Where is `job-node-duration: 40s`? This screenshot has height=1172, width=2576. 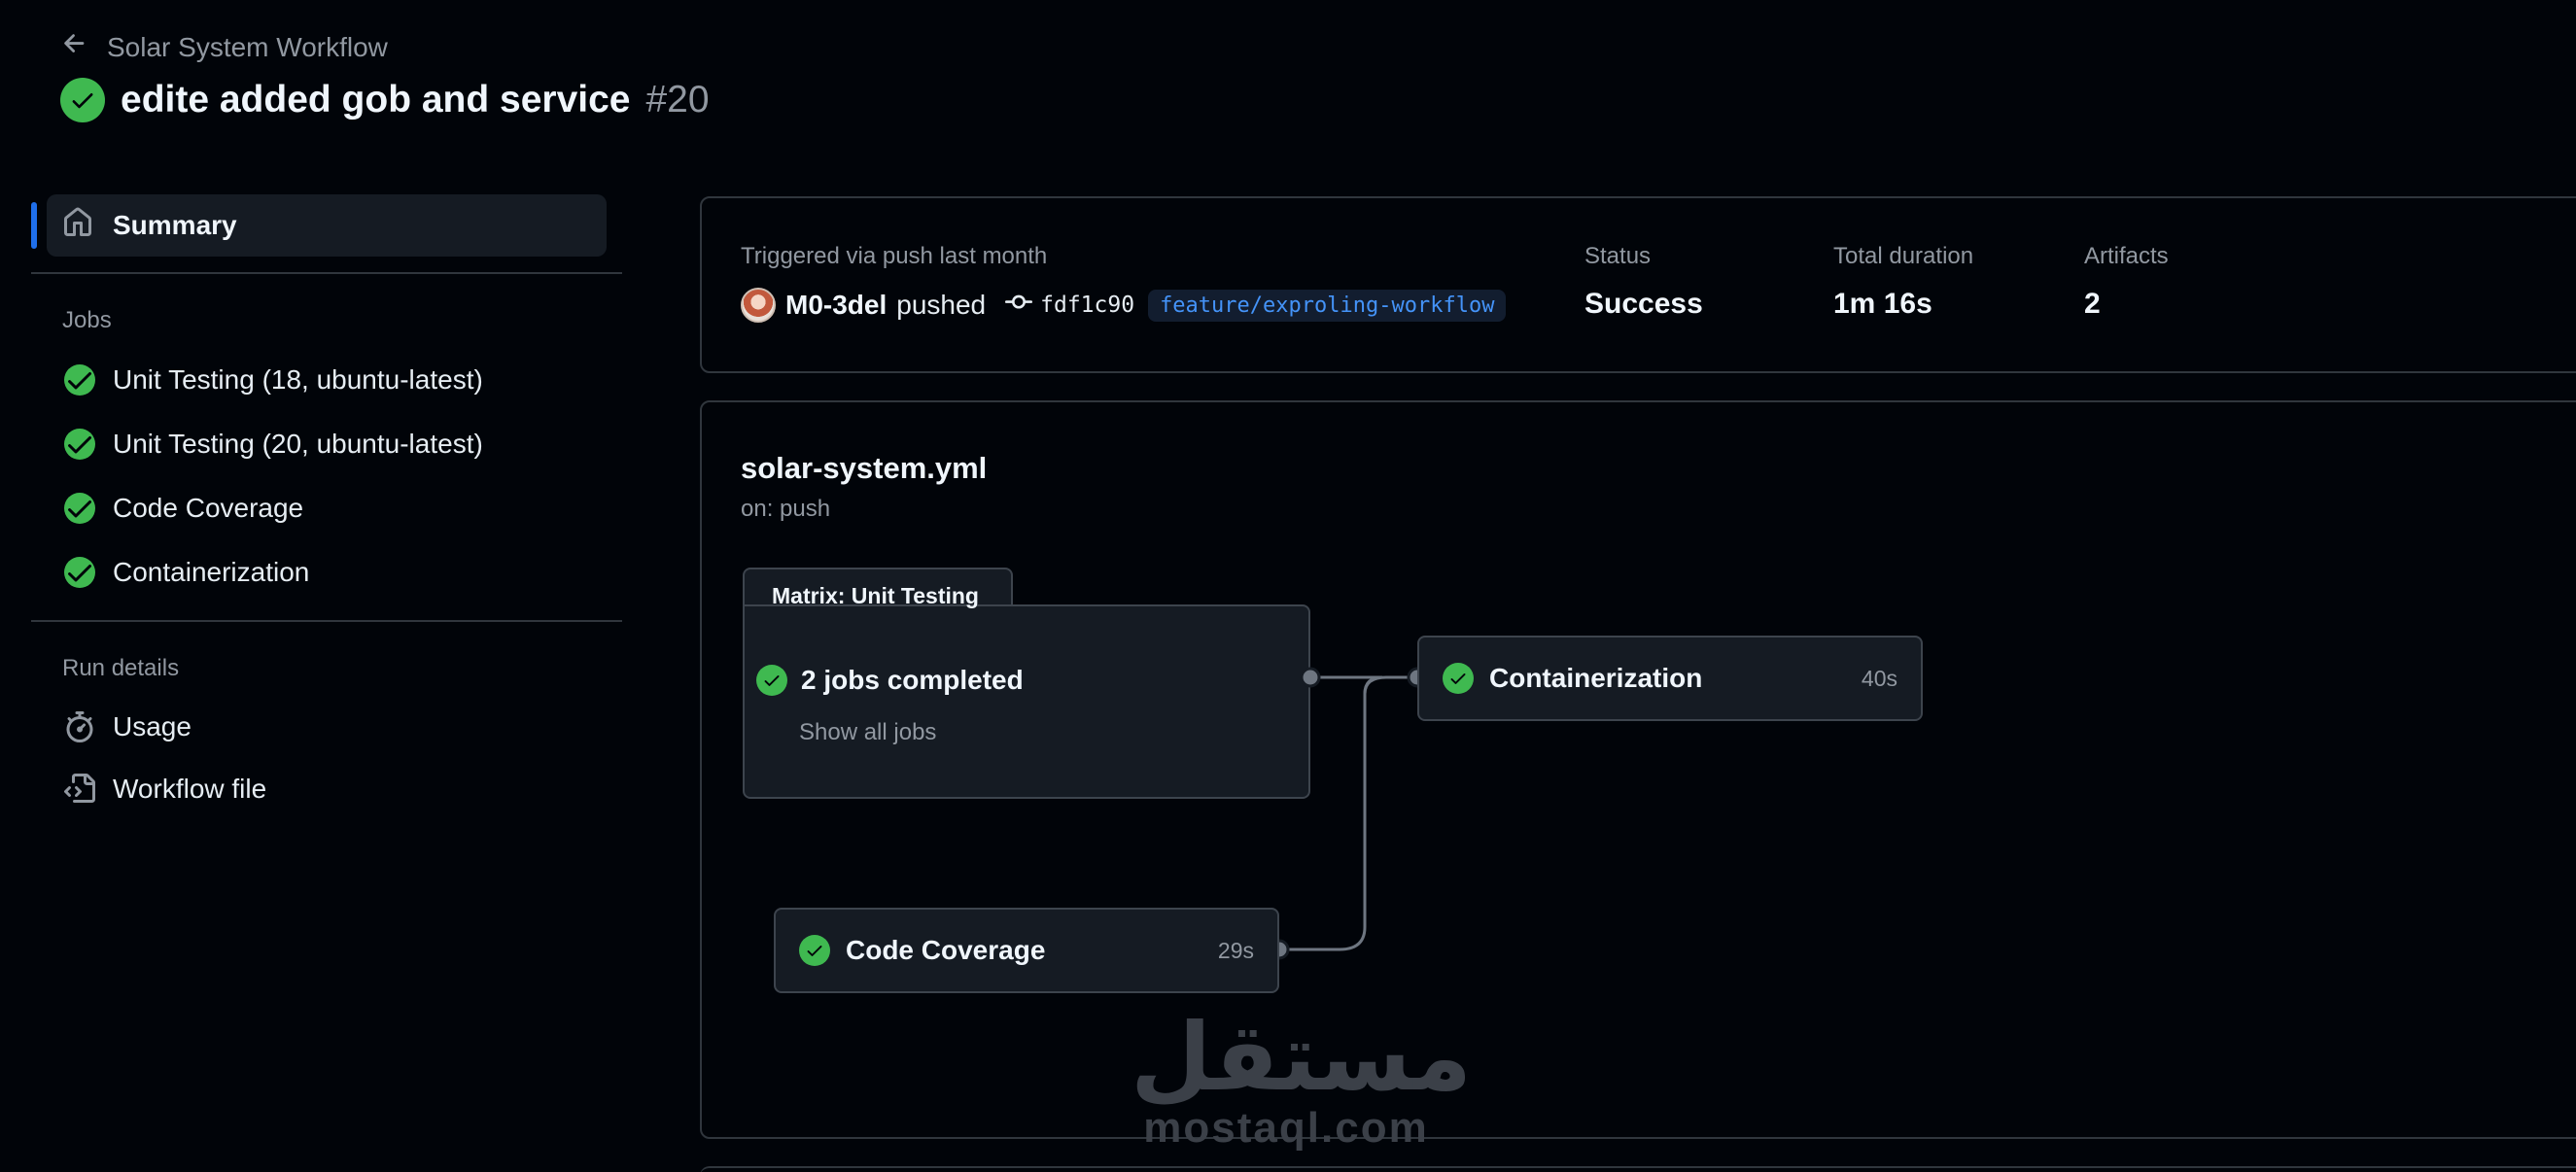
job-node-duration: 40s is located at coordinates (1879, 678).